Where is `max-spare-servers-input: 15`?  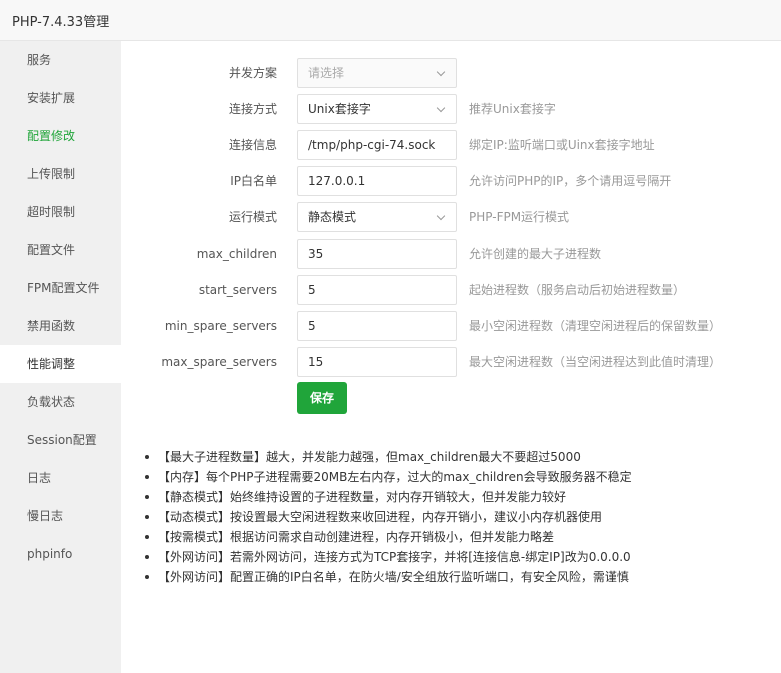 max-spare-servers-input: 15 is located at coordinates (377, 362).